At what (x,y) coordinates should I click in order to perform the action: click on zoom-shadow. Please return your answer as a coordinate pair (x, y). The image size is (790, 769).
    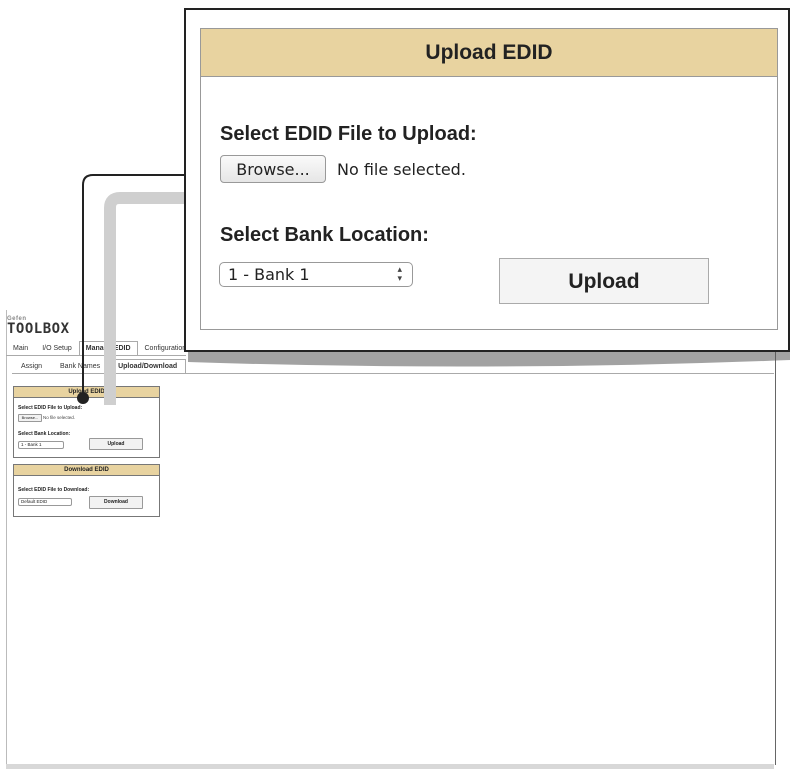
    Looking at the image, I should click on (489, 359).